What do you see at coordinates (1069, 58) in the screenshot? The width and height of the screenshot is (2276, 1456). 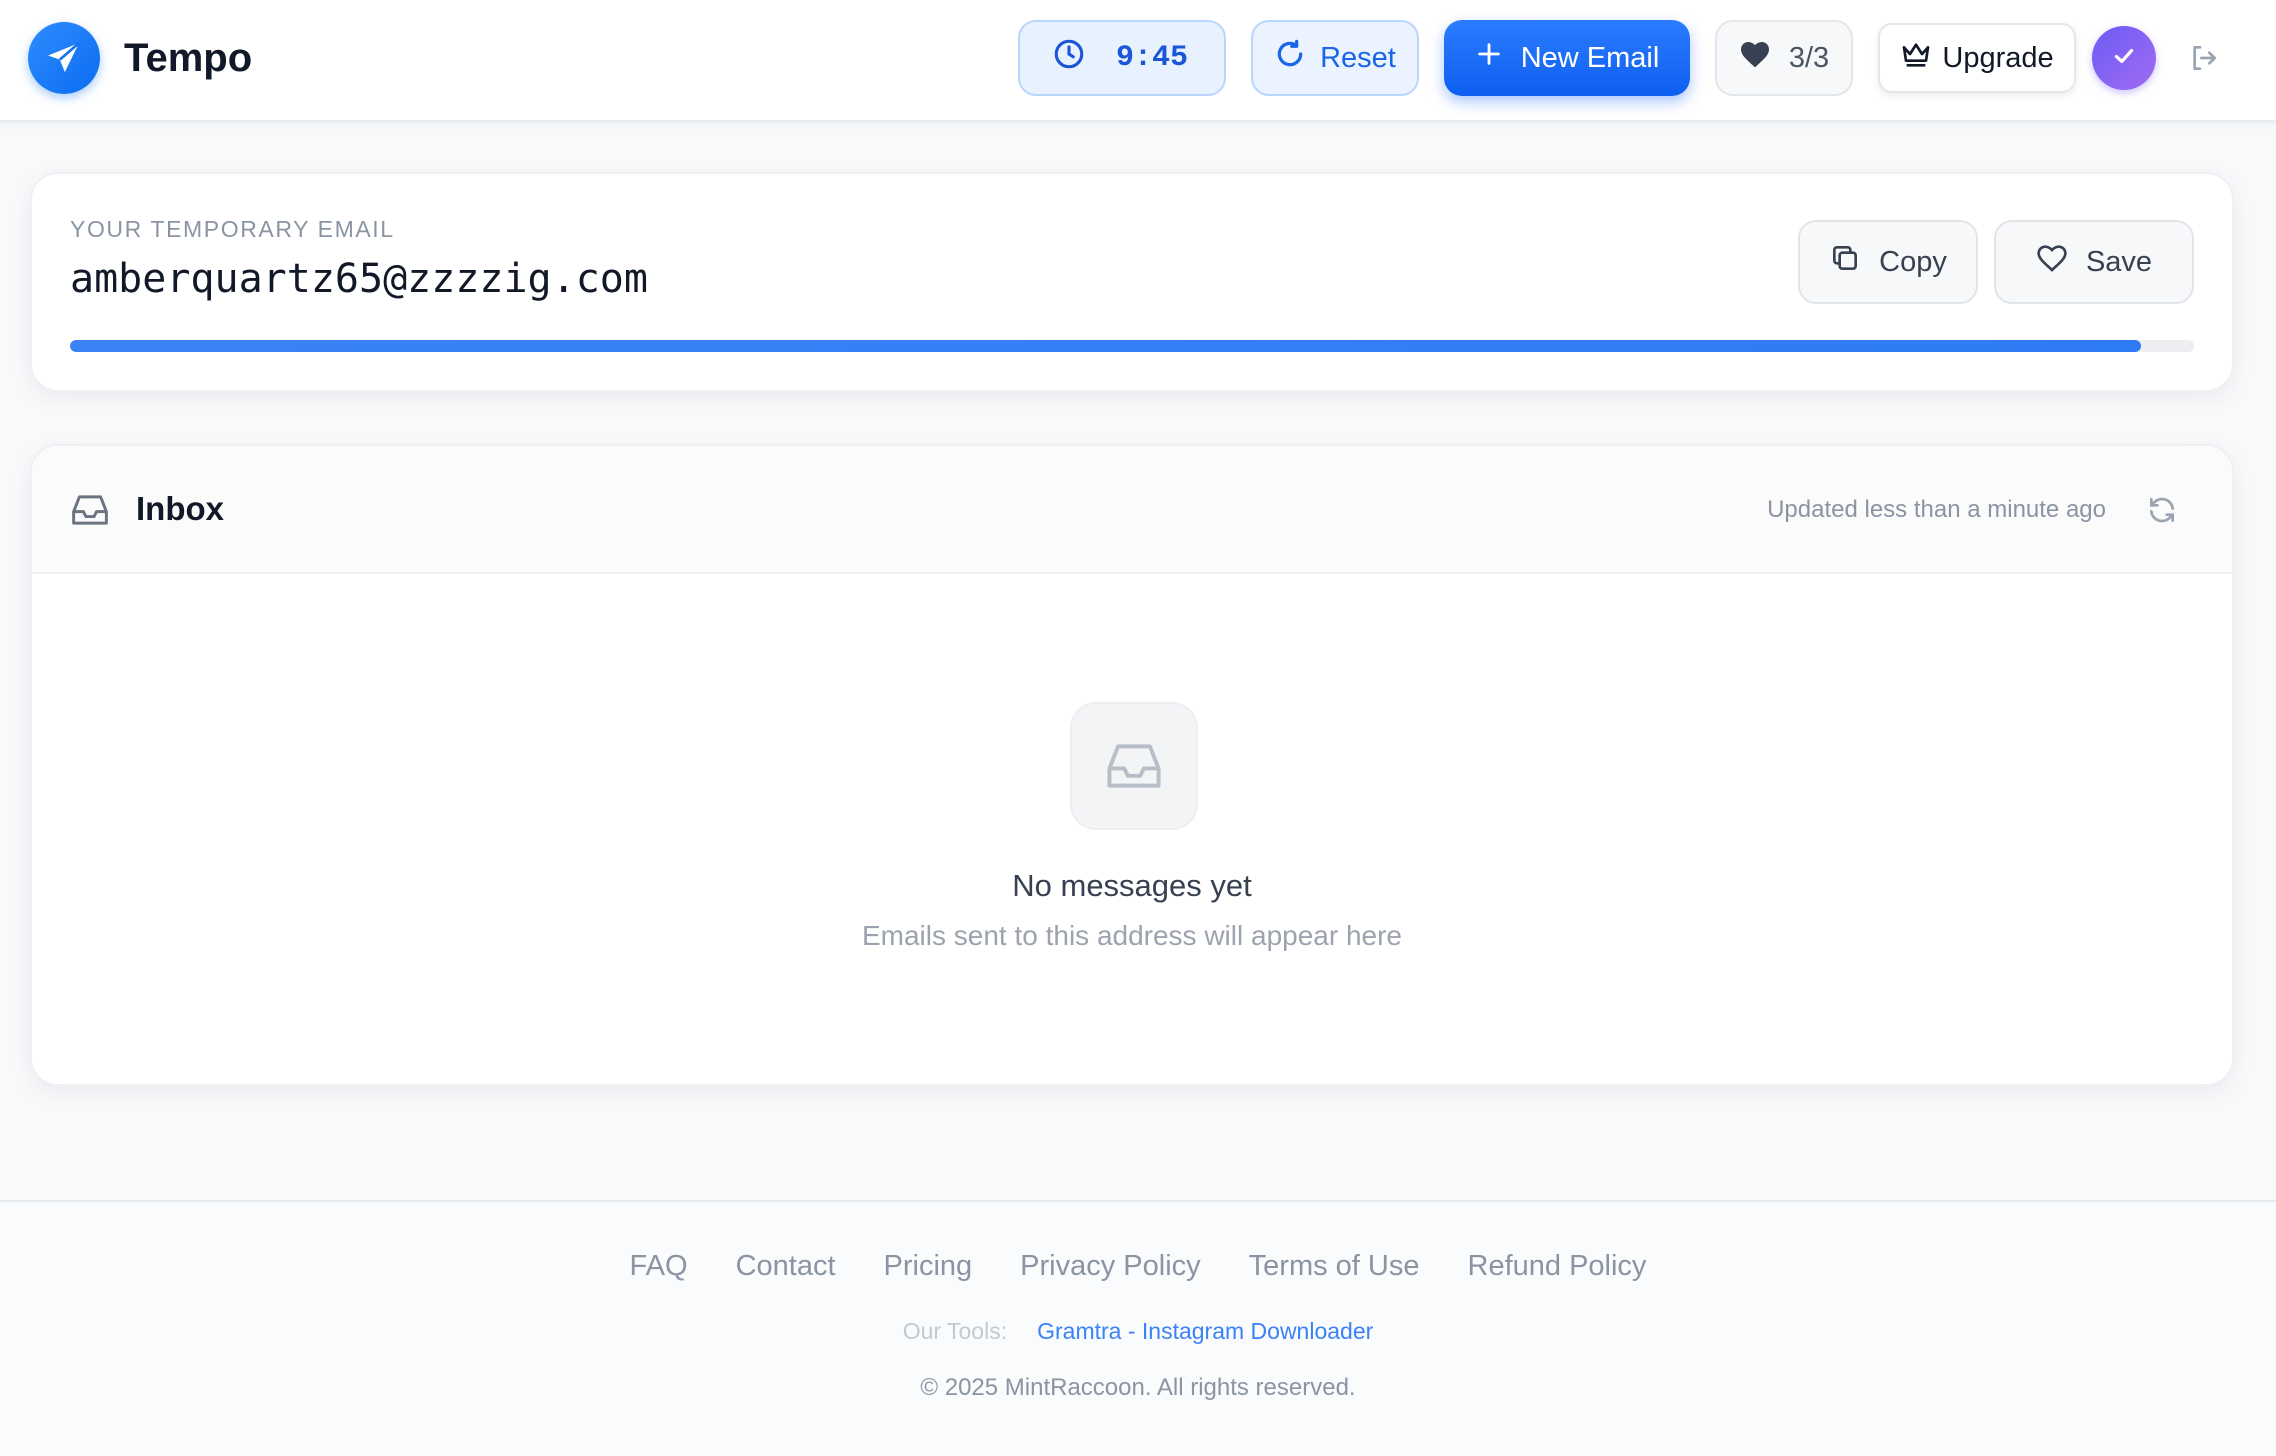 I see `clock-icon` at bounding box center [1069, 58].